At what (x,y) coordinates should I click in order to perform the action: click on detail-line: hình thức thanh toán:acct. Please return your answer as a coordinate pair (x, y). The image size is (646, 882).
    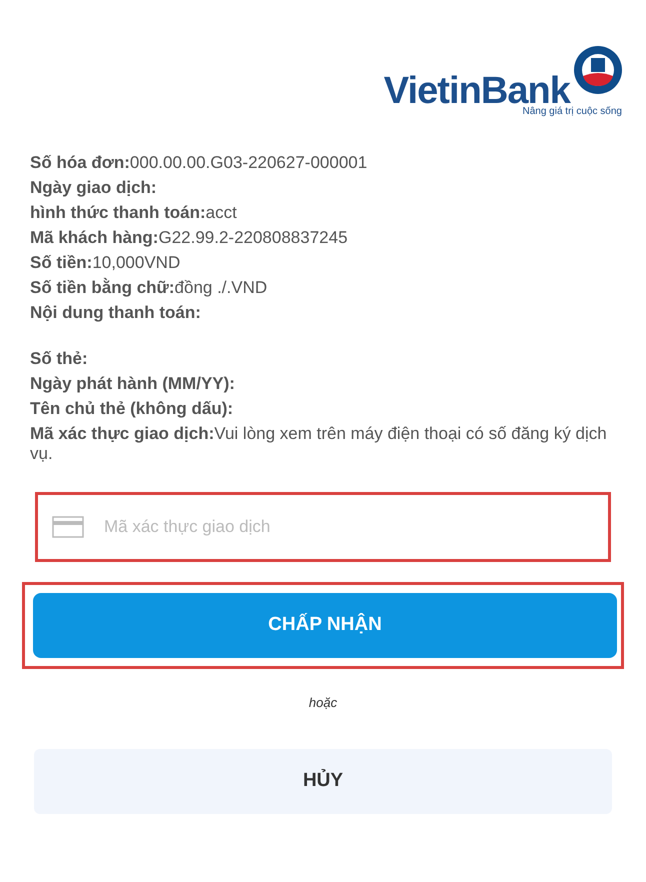
    Looking at the image, I should click on (134, 213).